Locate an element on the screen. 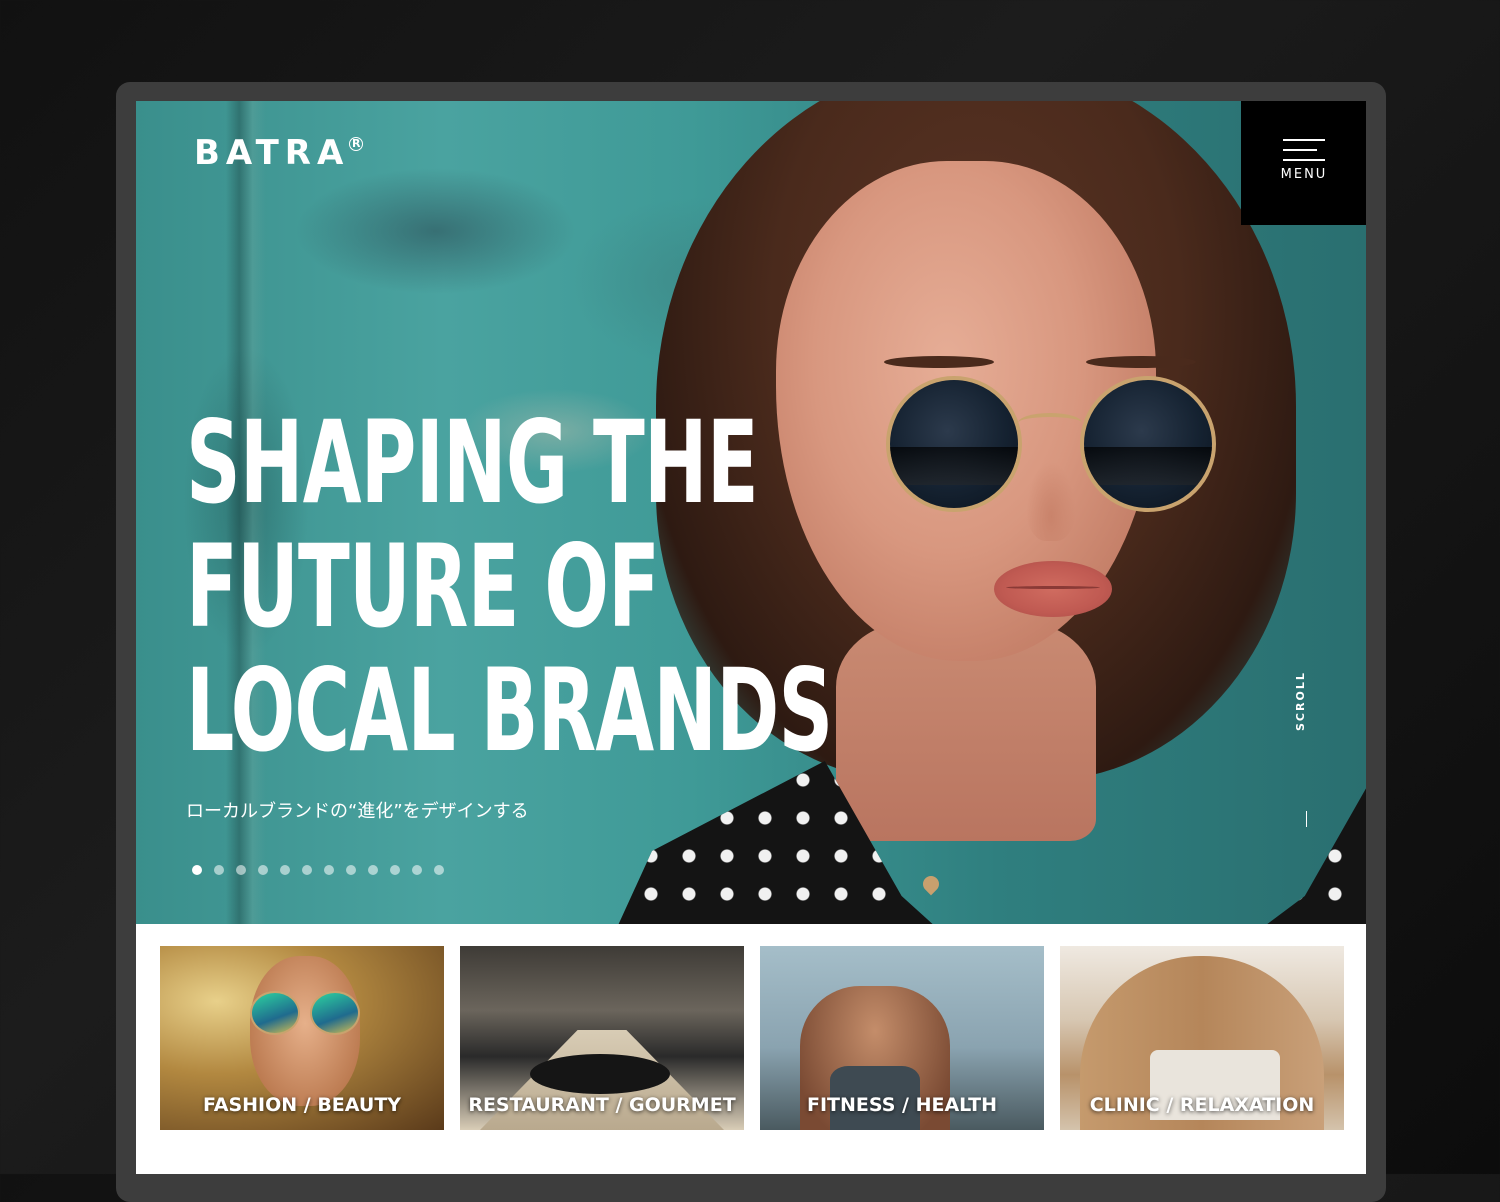 This screenshot has height=1202, width=1500. sunglasses-bridge is located at coordinates (1050, 423).